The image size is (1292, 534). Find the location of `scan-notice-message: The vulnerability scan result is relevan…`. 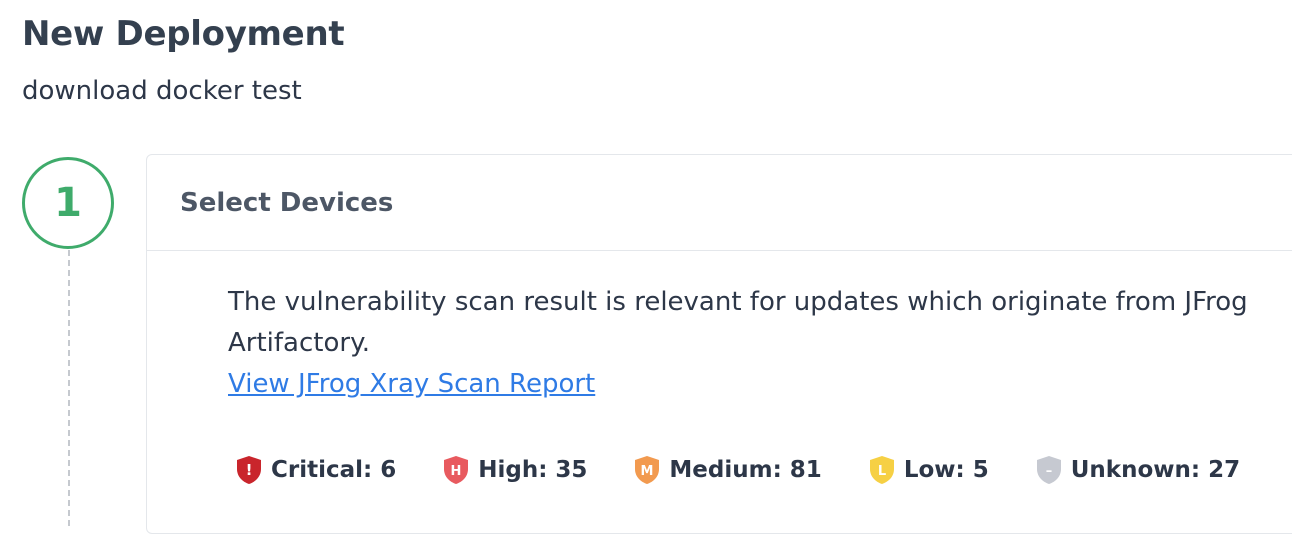

scan-notice-message: The vulnerability scan result is relevan… is located at coordinates (738, 322).